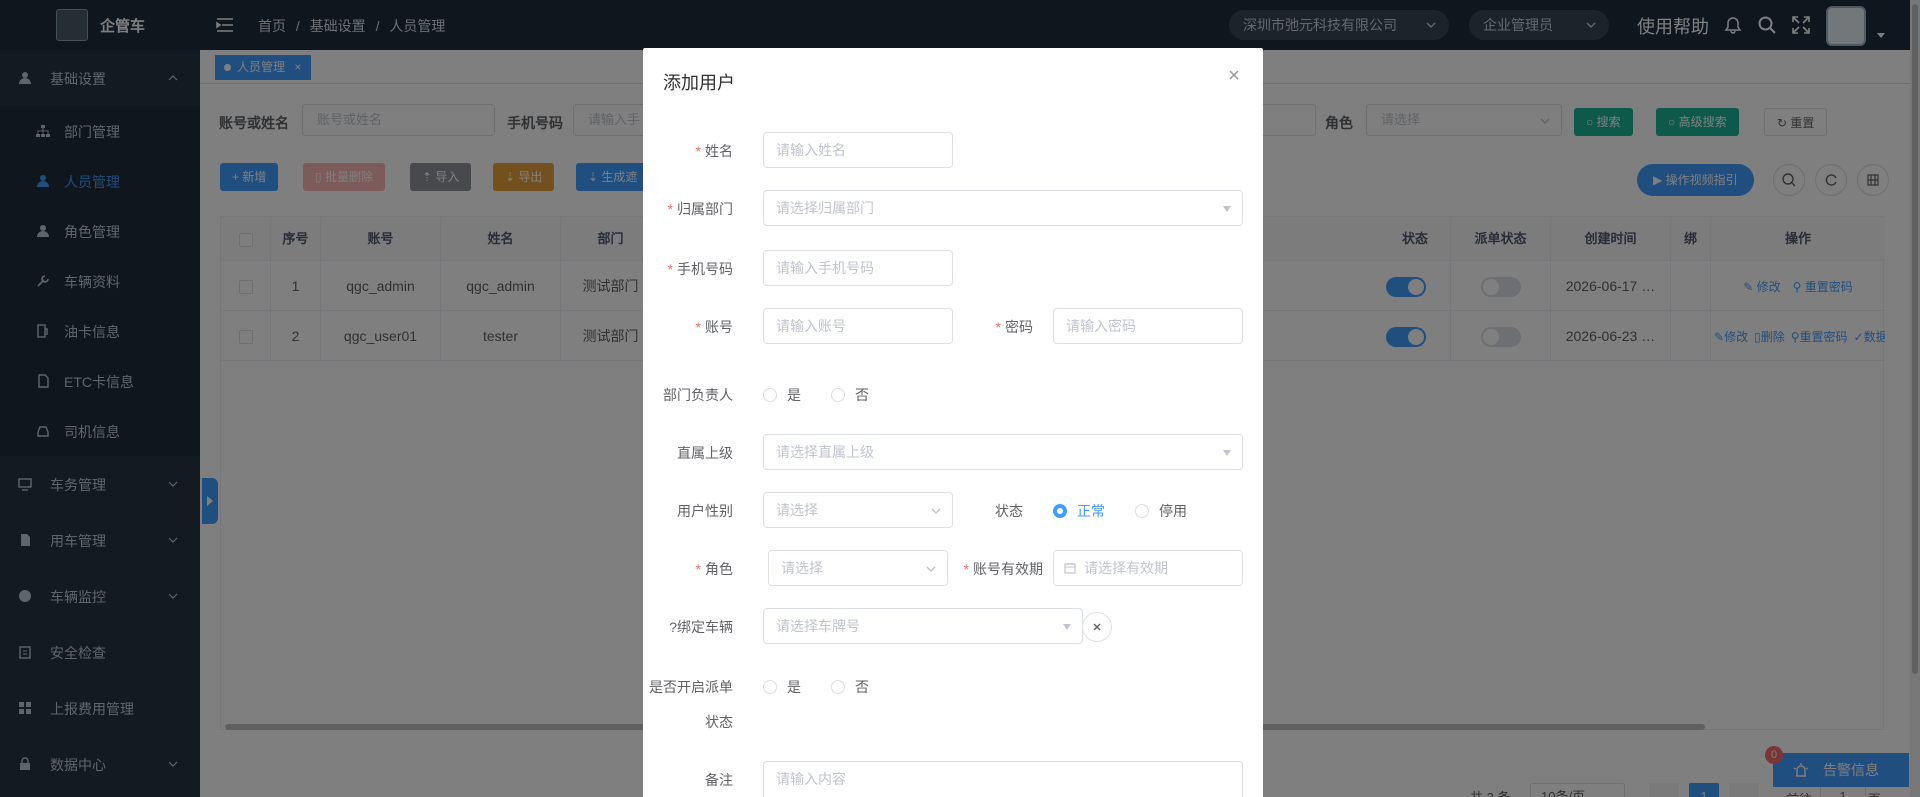 The height and width of the screenshot is (797, 1920). What do you see at coordinates (936, 511) in the screenshot?
I see `chevron-down-icon` at bounding box center [936, 511].